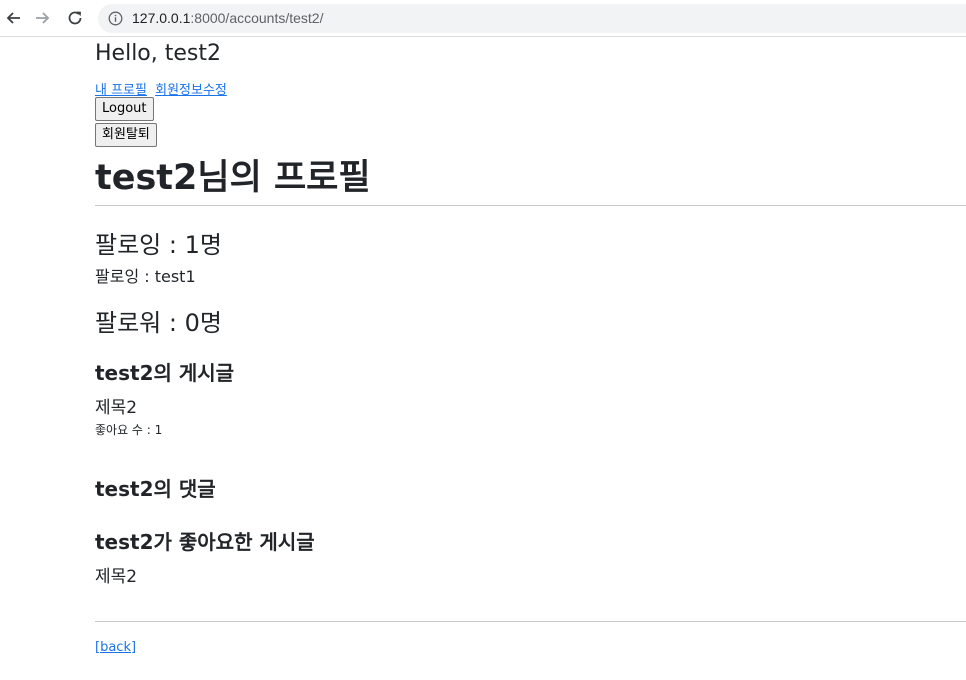  I want to click on follower-count: 팔로워 : 0명, so click(158, 323).